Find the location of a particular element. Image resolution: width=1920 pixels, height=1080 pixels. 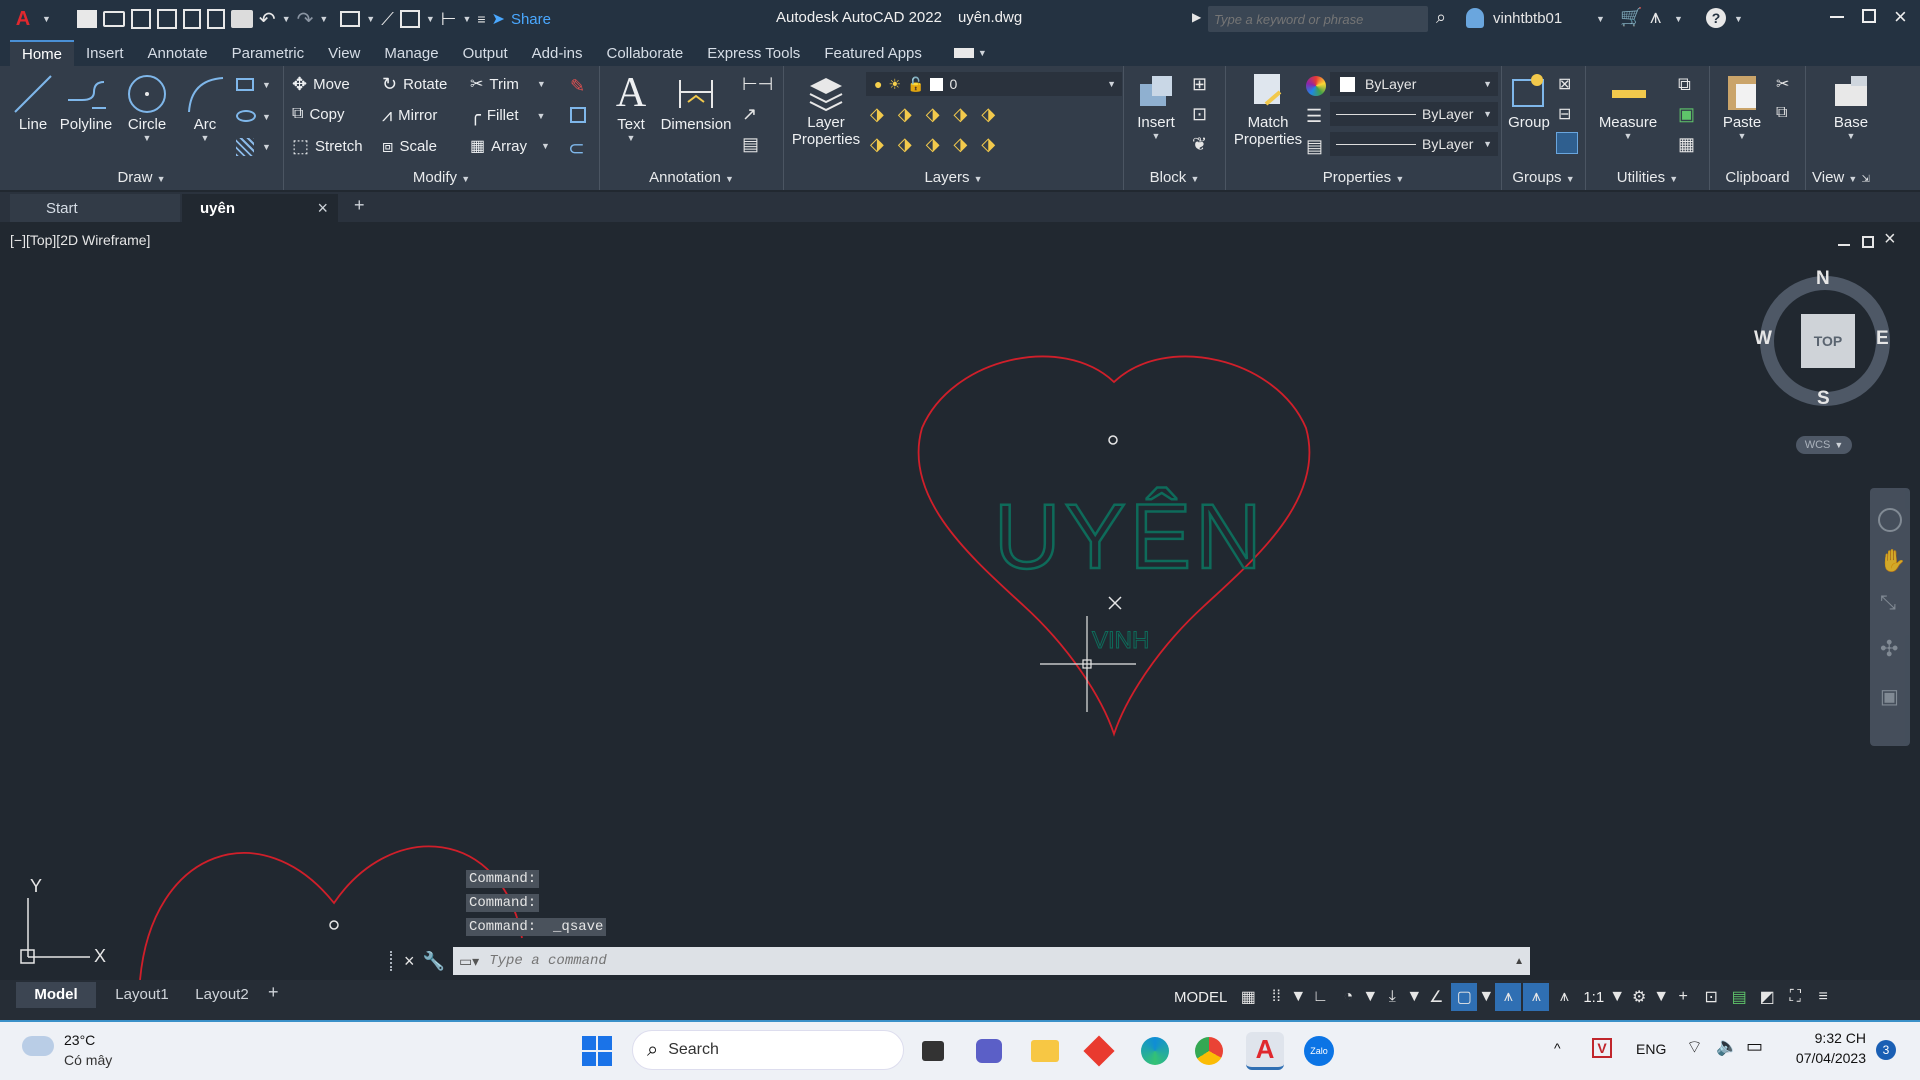

ribbon-display-caret-icon: ▼ is located at coordinates (982, 53).